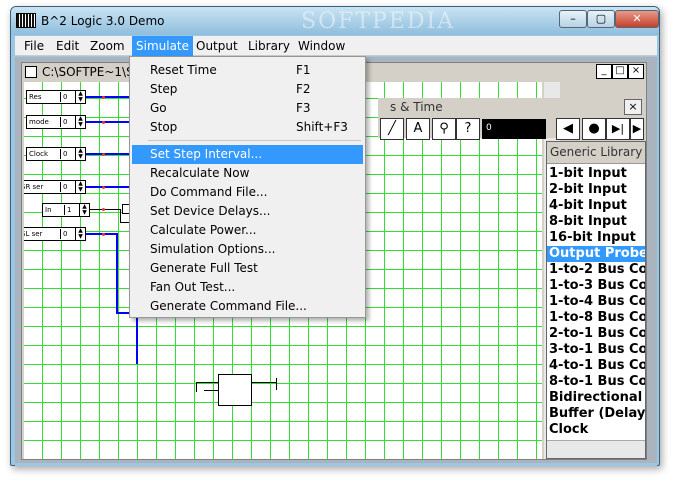  I want to click on library-item: 1-bit Input, so click(596, 174).